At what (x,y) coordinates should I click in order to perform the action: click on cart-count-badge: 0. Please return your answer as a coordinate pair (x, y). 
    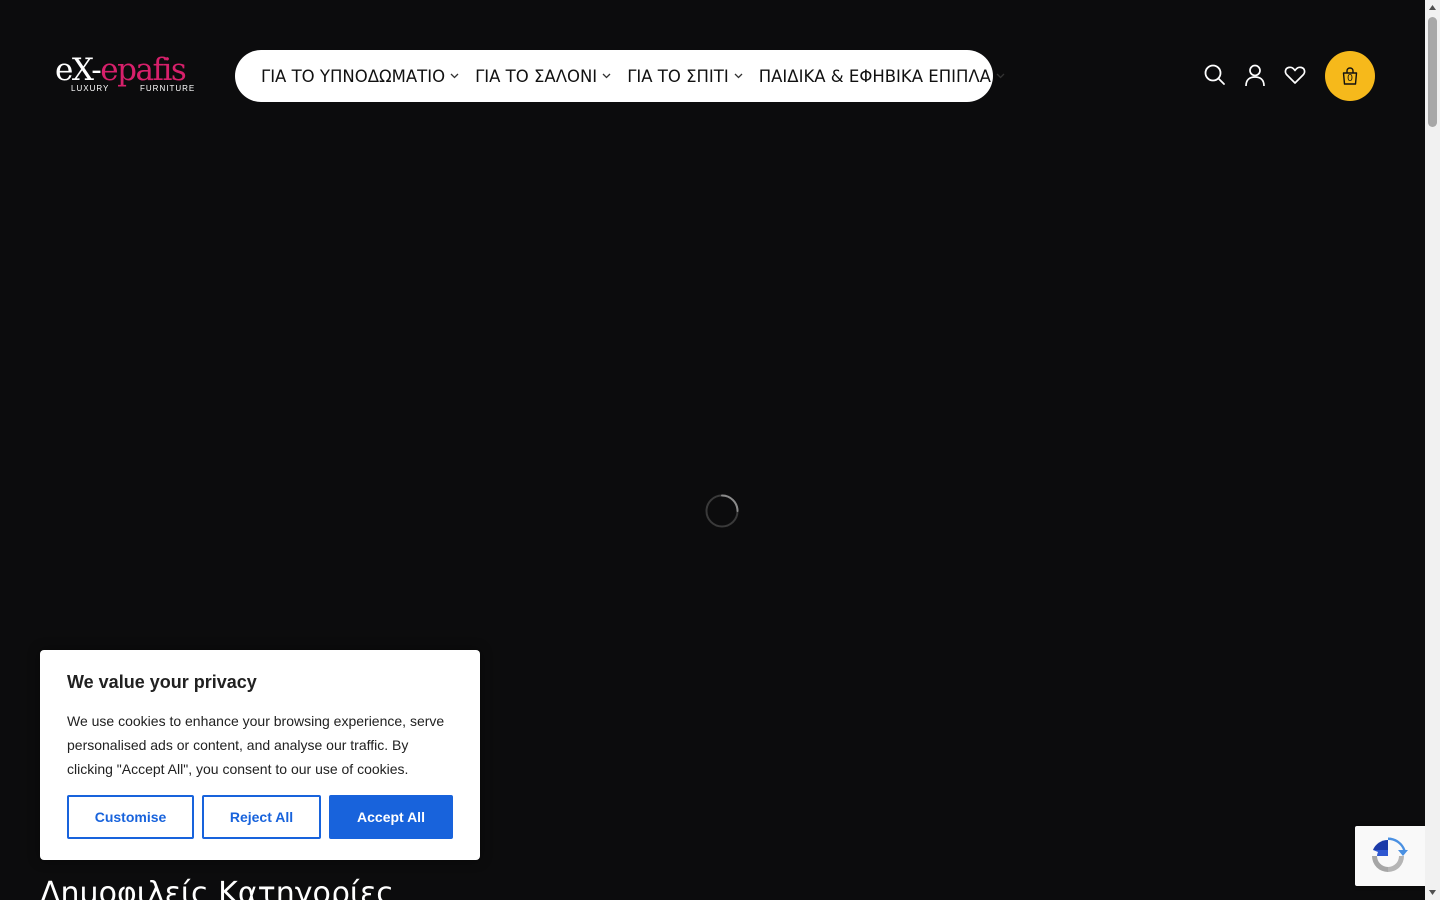
    Looking at the image, I should click on (1350, 78).